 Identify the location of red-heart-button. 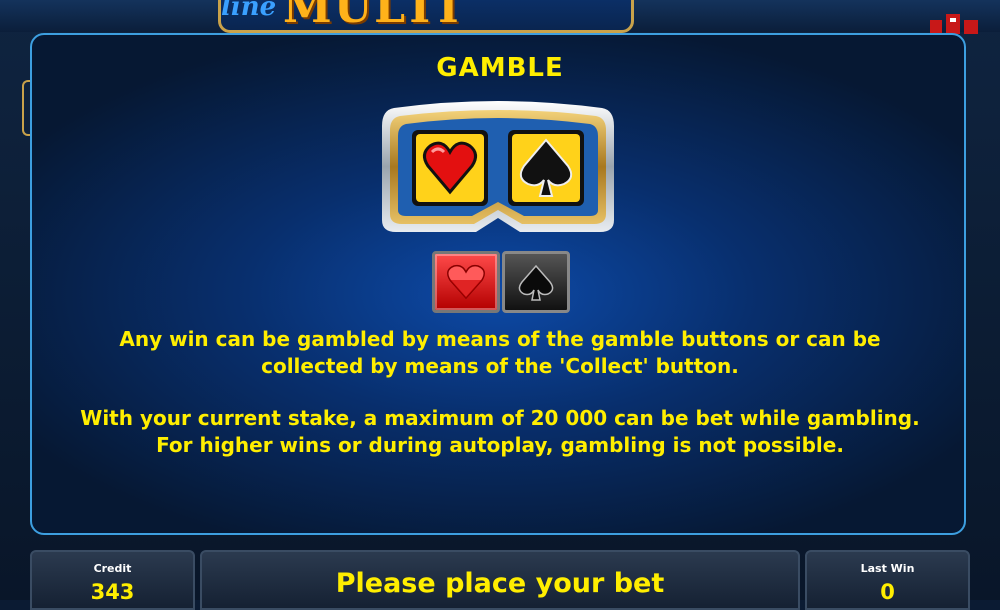
(466, 282).